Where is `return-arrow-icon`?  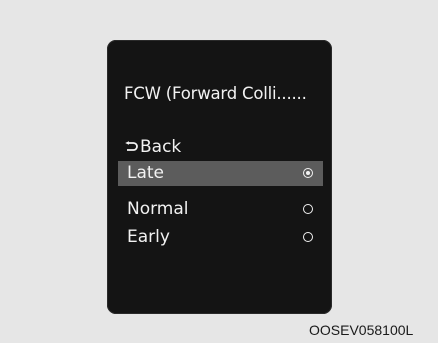 return-arrow-icon is located at coordinates (131, 146).